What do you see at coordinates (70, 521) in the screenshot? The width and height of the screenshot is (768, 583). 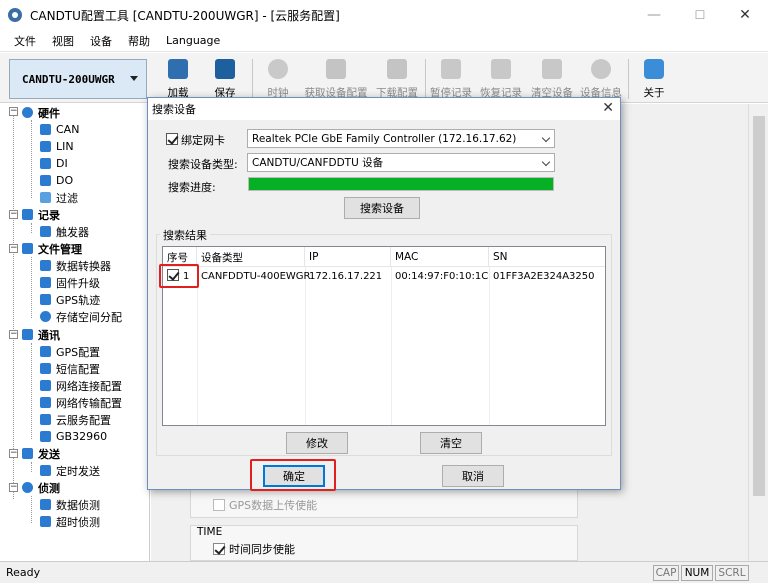 I see `tree-item-timeout-detection: 超时侦测` at bounding box center [70, 521].